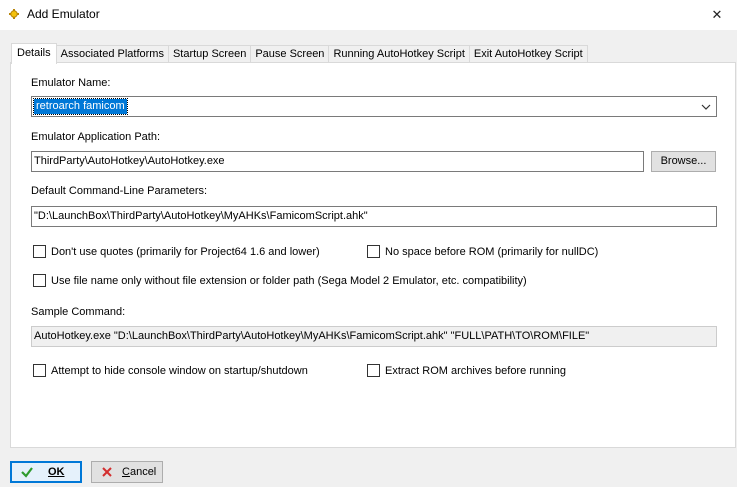  What do you see at coordinates (337, 161) in the screenshot?
I see `app-path-input: ThirdParty\AutoHotkey\AutoHotkey.exe` at bounding box center [337, 161].